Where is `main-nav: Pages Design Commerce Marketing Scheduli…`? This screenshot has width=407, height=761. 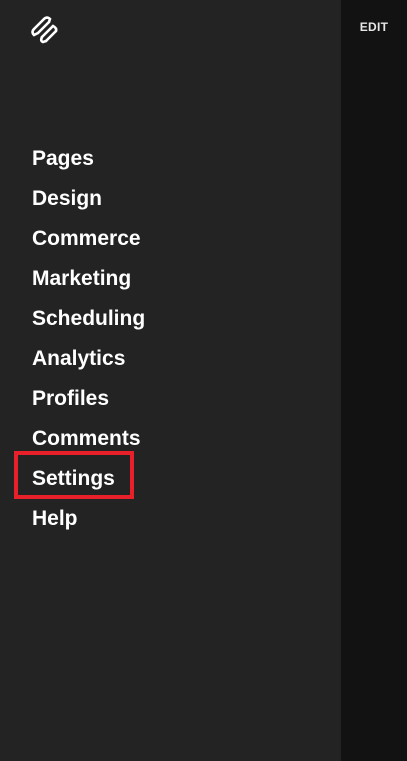
main-nav: Pages Design Commerce Marketing Scheduli… is located at coordinates (88, 343).